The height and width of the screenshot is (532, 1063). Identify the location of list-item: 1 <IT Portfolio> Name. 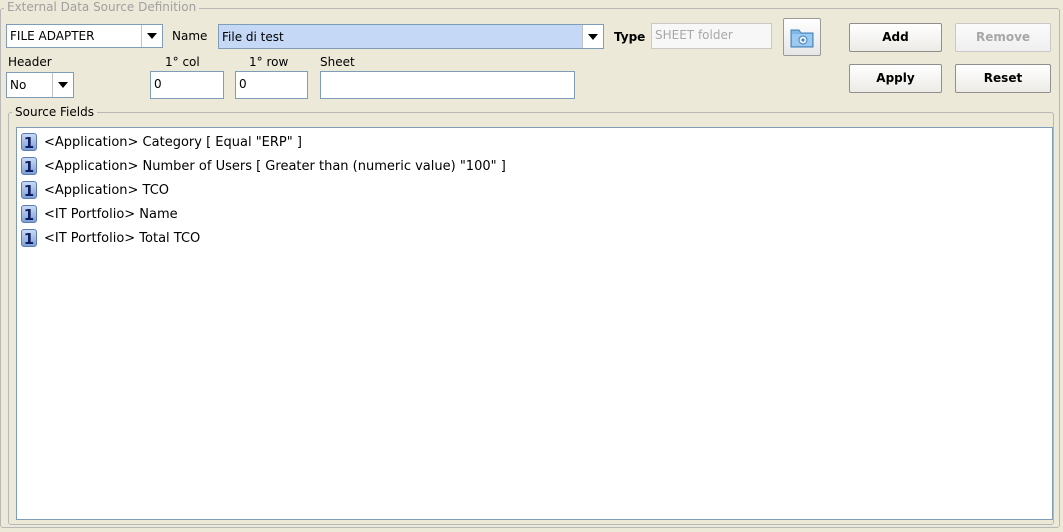
(99, 214).